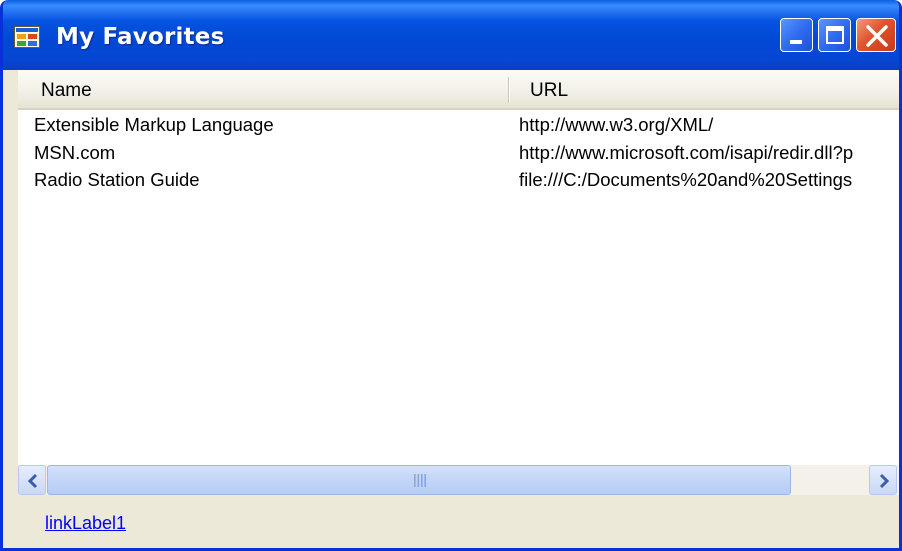 This screenshot has width=902, height=551. Describe the element at coordinates (154, 124) in the screenshot. I see `item-name: Extensible Markup Language` at that location.